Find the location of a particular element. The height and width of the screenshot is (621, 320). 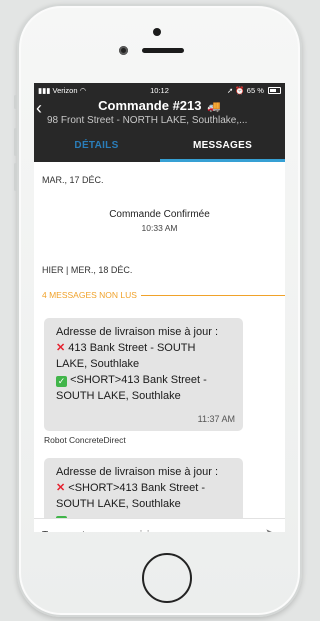

date-separator: MAR., 17 DÉC. is located at coordinates (73, 180).